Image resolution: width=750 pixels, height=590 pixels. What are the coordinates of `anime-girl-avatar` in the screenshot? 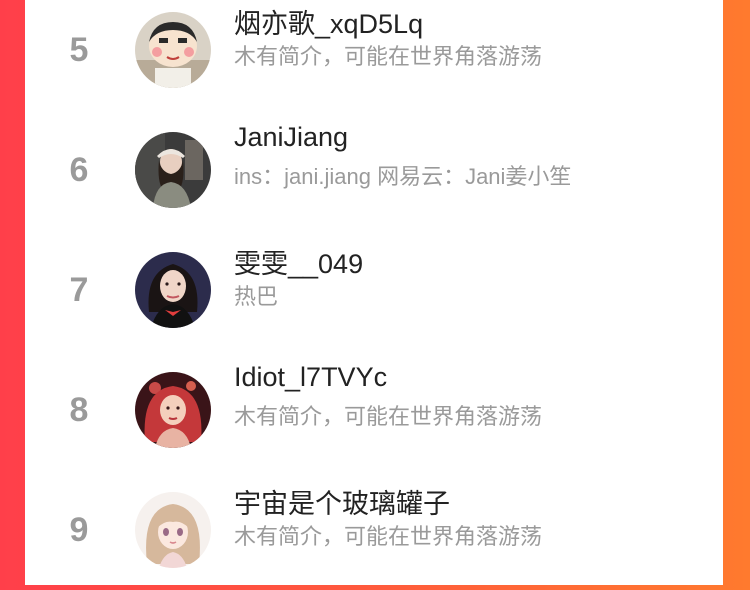 It's located at (173, 530).